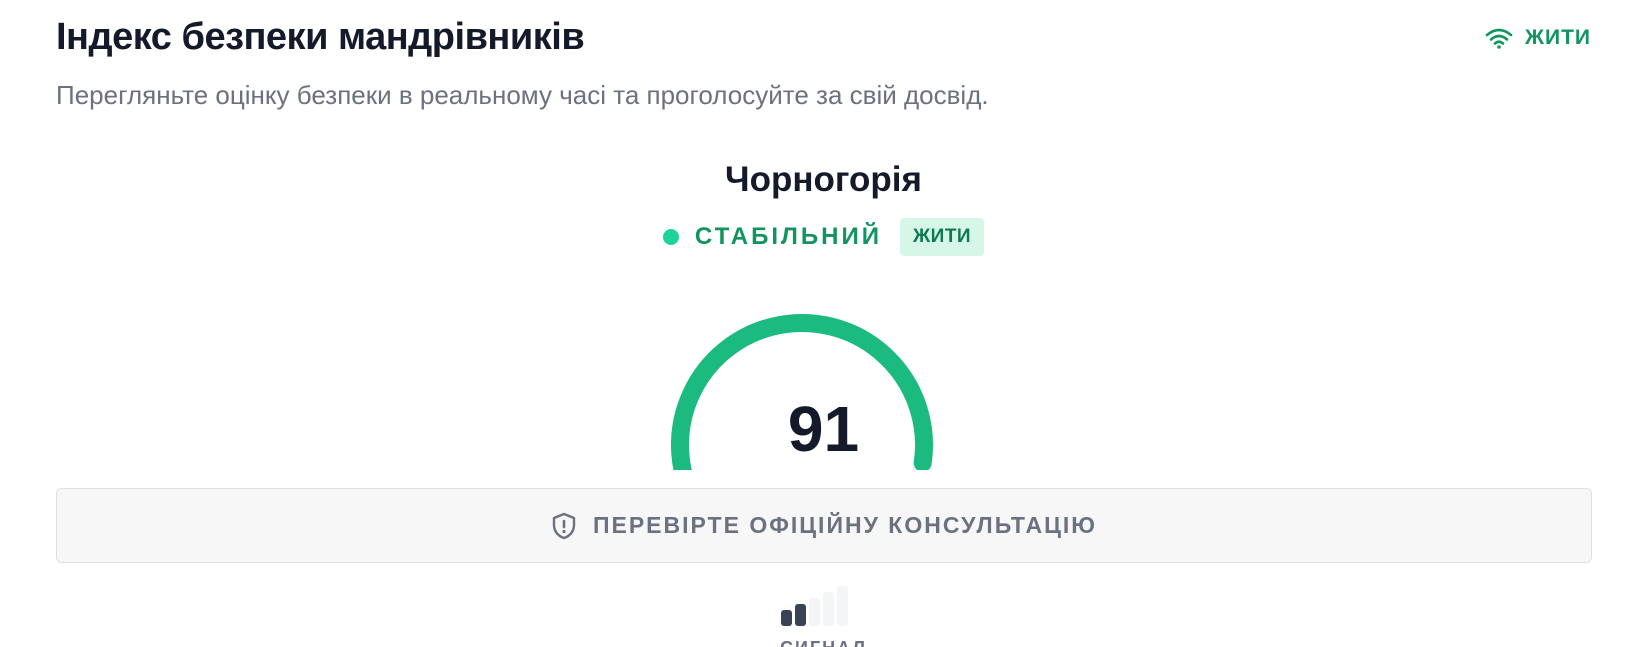 This screenshot has width=1647, height=647. Describe the element at coordinates (823, 642) in the screenshot. I see `signal-label: СИГНАЛ` at that location.